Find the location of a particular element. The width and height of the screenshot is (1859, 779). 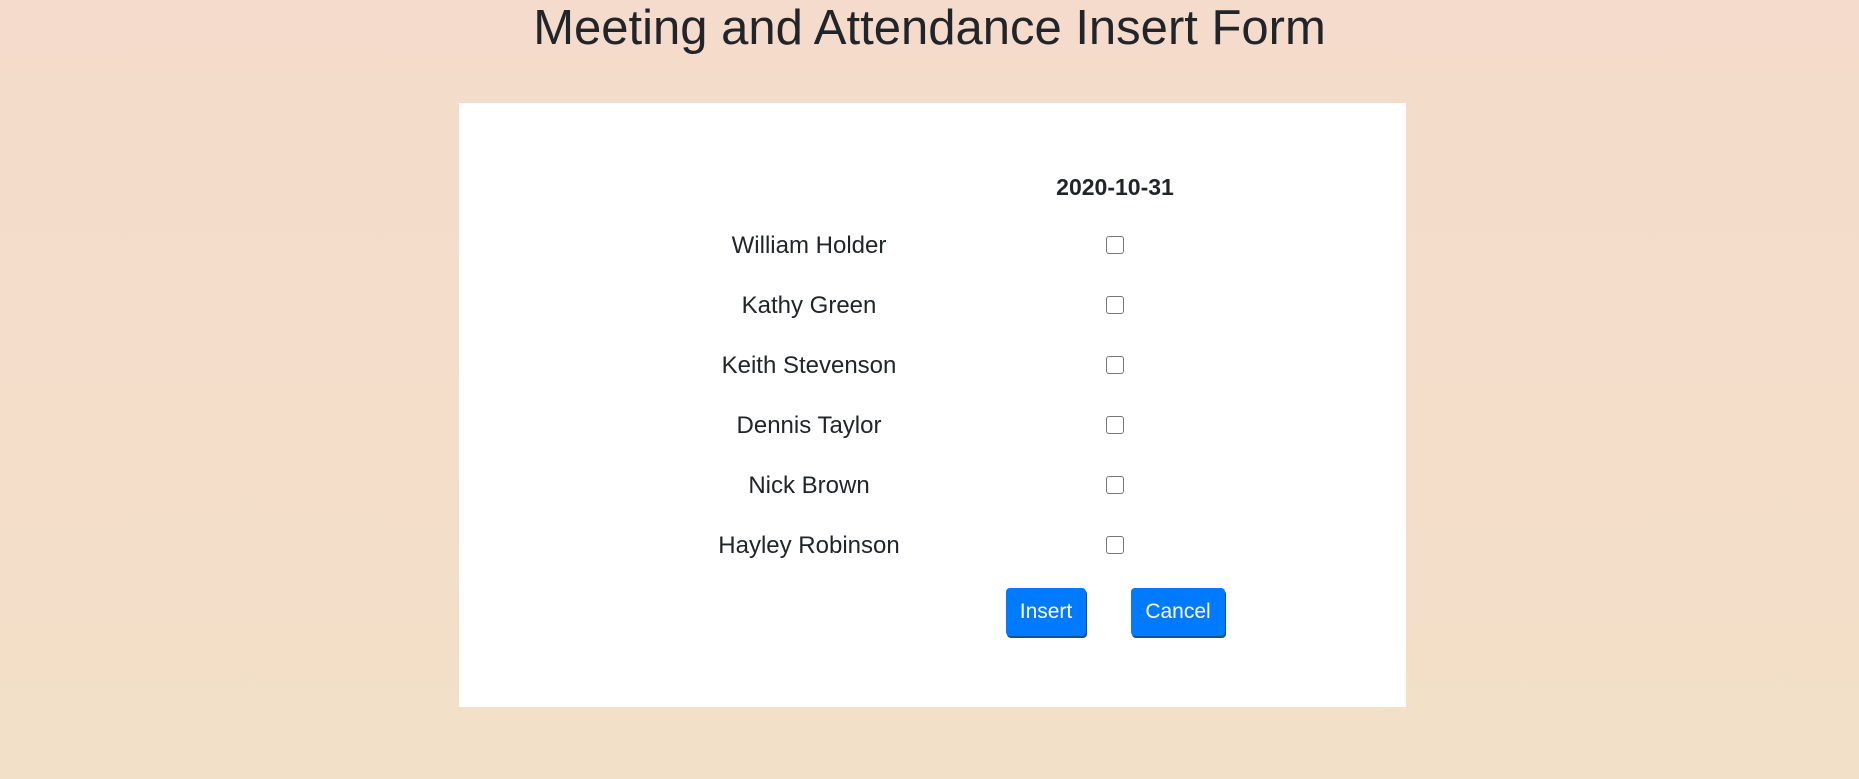

attendee-row: Nick Brown is located at coordinates (929, 486).